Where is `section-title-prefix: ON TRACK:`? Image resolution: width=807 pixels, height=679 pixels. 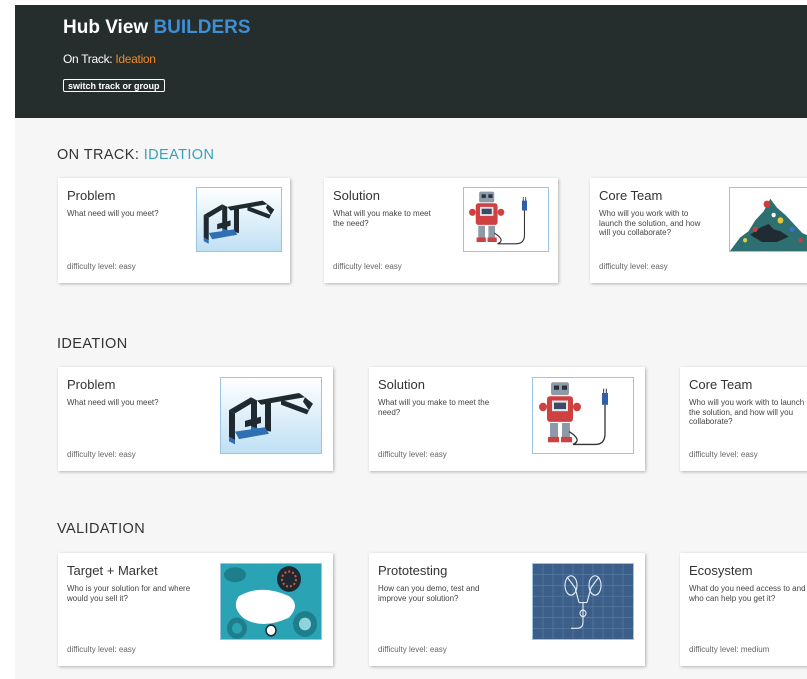
section-title-prefix: ON TRACK: is located at coordinates (98, 155).